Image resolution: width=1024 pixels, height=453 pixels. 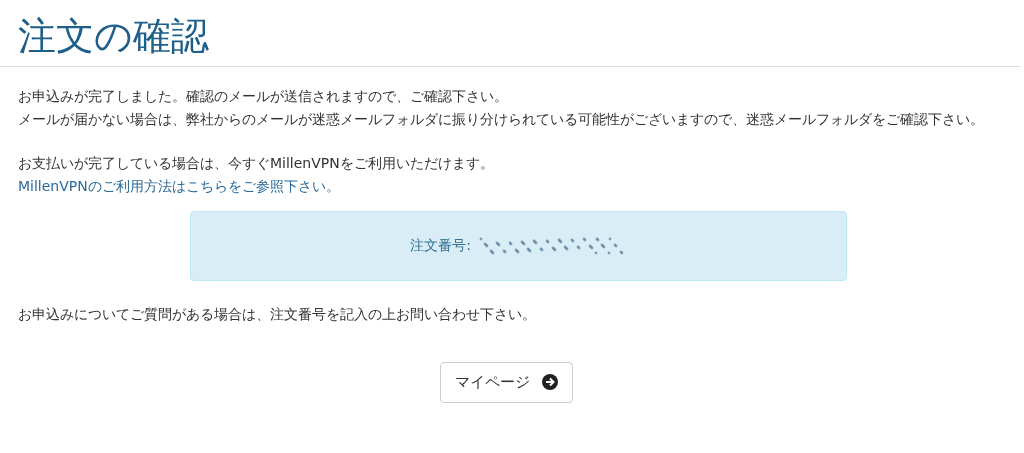 What do you see at coordinates (440, 246) in the screenshot?
I see `order-number-label: 注文番号:` at bounding box center [440, 246].